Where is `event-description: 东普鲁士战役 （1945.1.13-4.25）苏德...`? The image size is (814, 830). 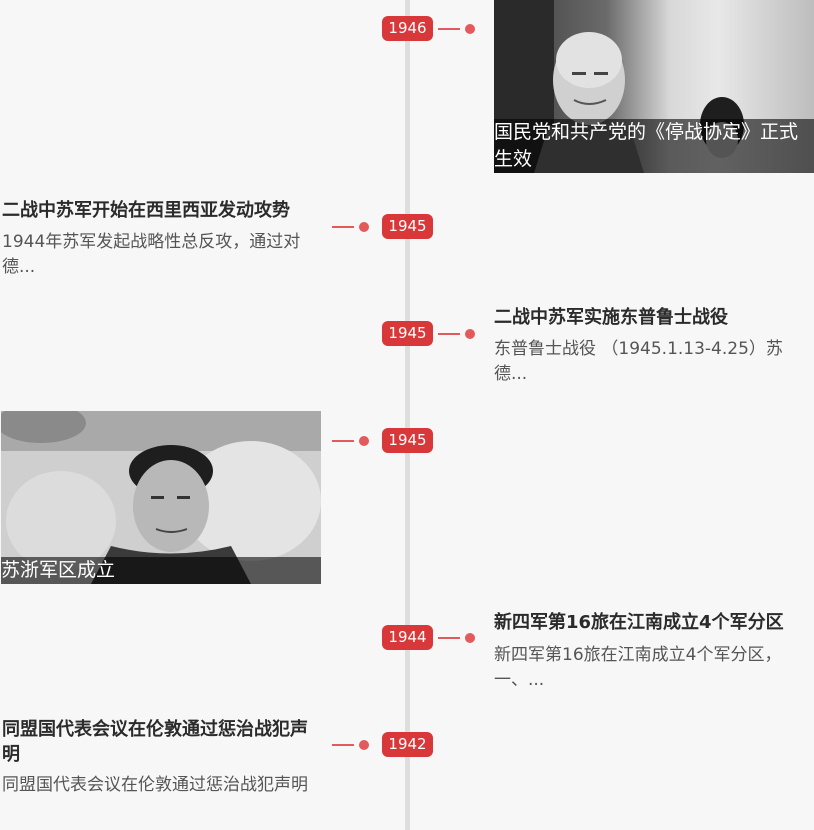
event-description: 东普鲁士战役 （1945.1.13-4.25）苏德... is located at coordinates (638, 361).